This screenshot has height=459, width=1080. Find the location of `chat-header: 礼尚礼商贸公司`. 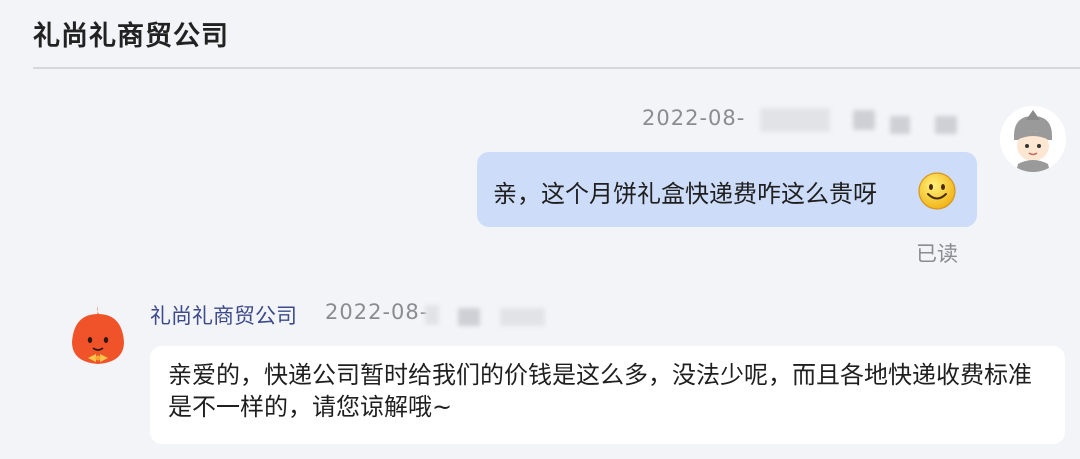

chat-header: 礼尚礼商贸公司 is located at coordinates (540, 34).